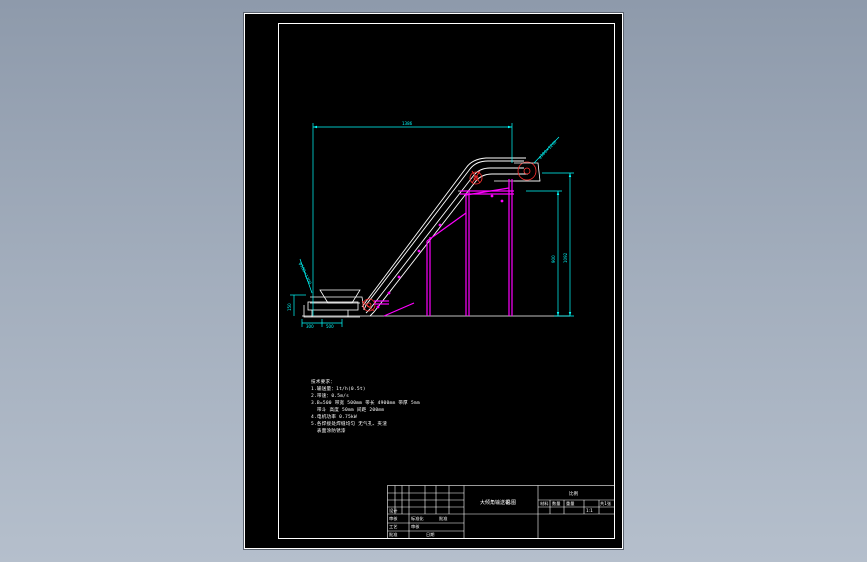 The width and height of the screenshot is (867, 562). I want to click on process-label: 工艺, so click(393, 526).